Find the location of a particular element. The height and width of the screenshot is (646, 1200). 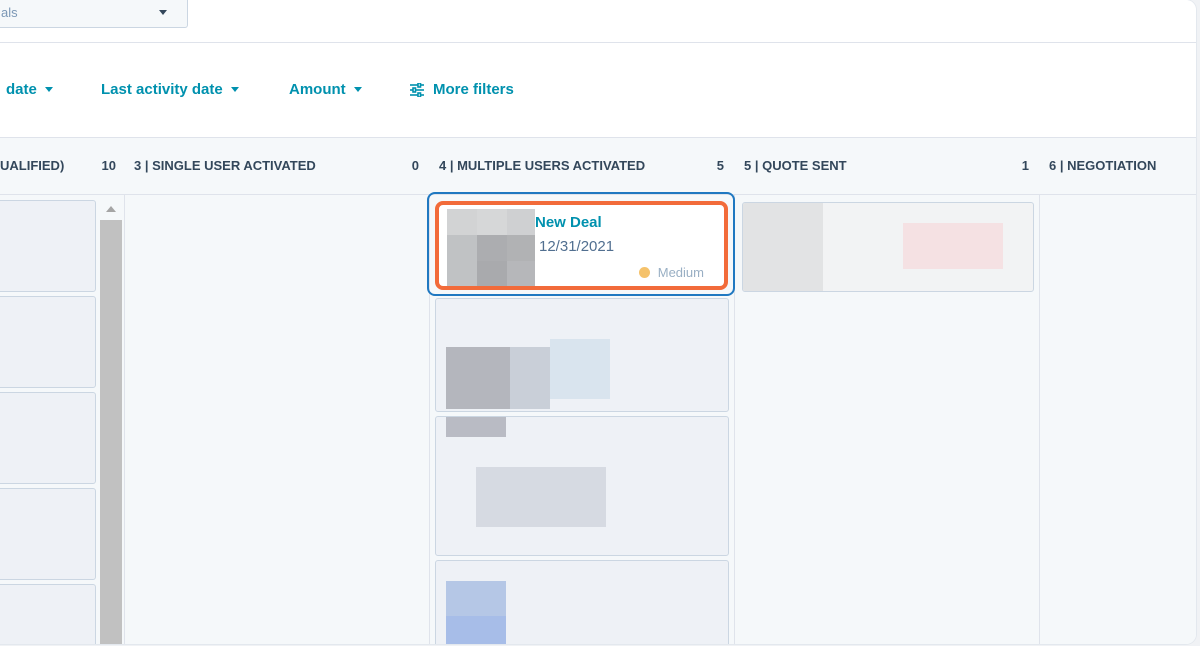

more-filters-button: More filters is located at coordinates (461, 89).